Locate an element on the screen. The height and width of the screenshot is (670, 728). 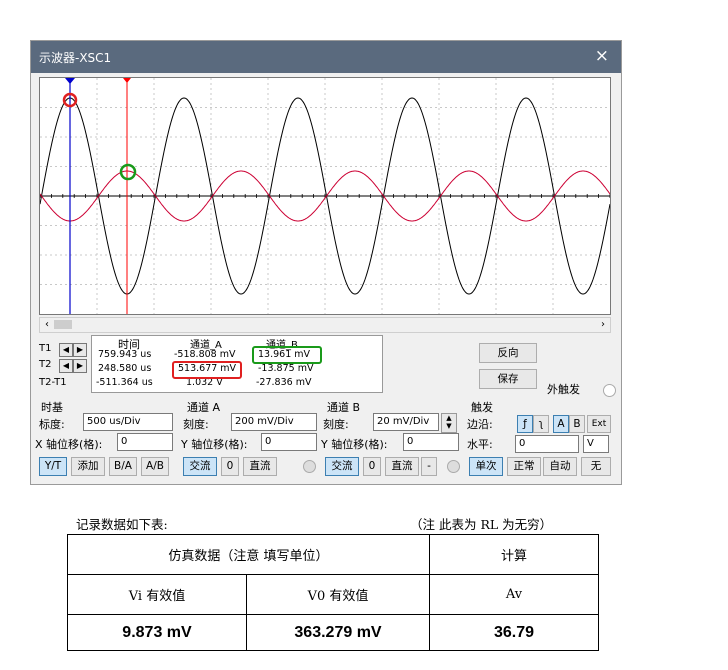
record-caption: 记录数据如下表: is located at coordinates (122, 524).